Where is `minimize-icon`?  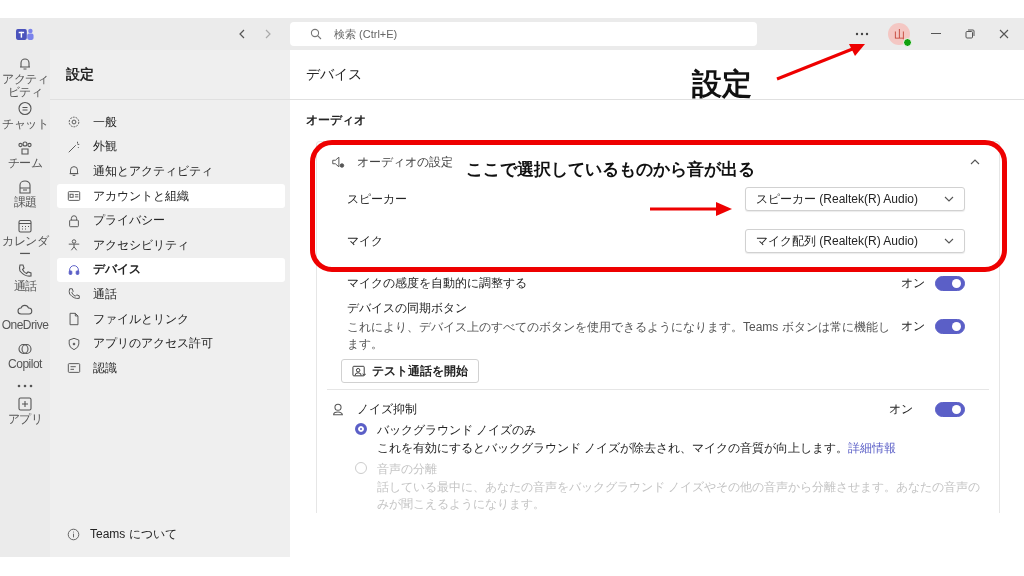
minimize-icon is located at coordinates (936, 34).